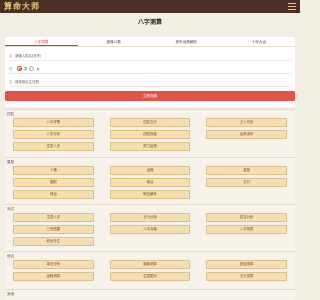 This screenshot has width=320, height=300. I want to click on grid-item: 姻缘测算, so click(150, 264).